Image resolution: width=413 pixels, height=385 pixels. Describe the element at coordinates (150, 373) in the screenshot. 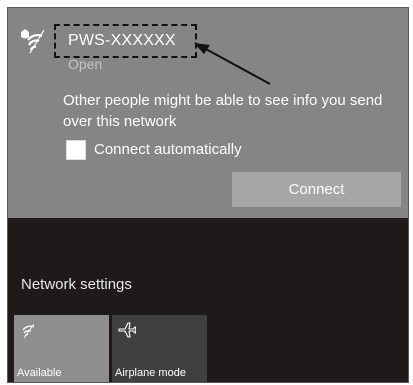

I see `airplane-mode-label: Airplane mode` at that location.